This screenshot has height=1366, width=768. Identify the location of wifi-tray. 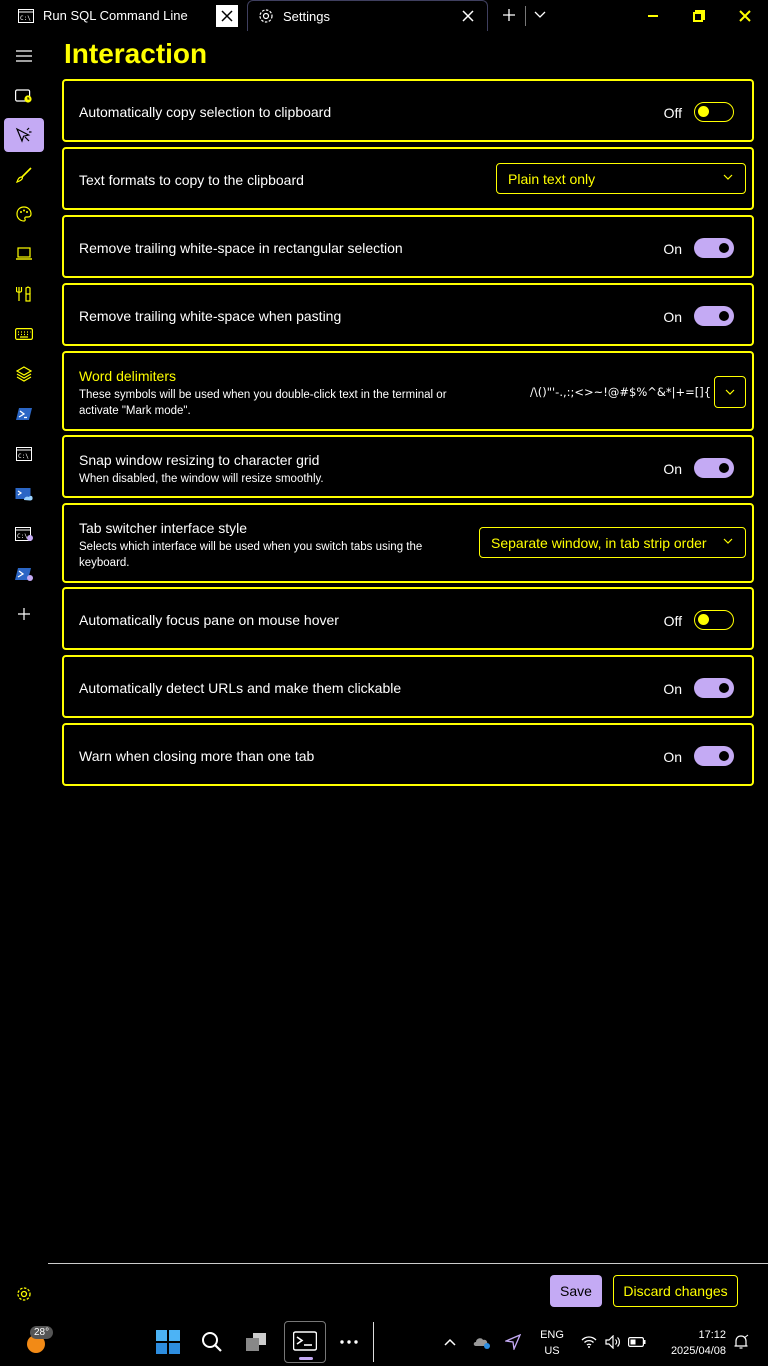
(589, 1342).